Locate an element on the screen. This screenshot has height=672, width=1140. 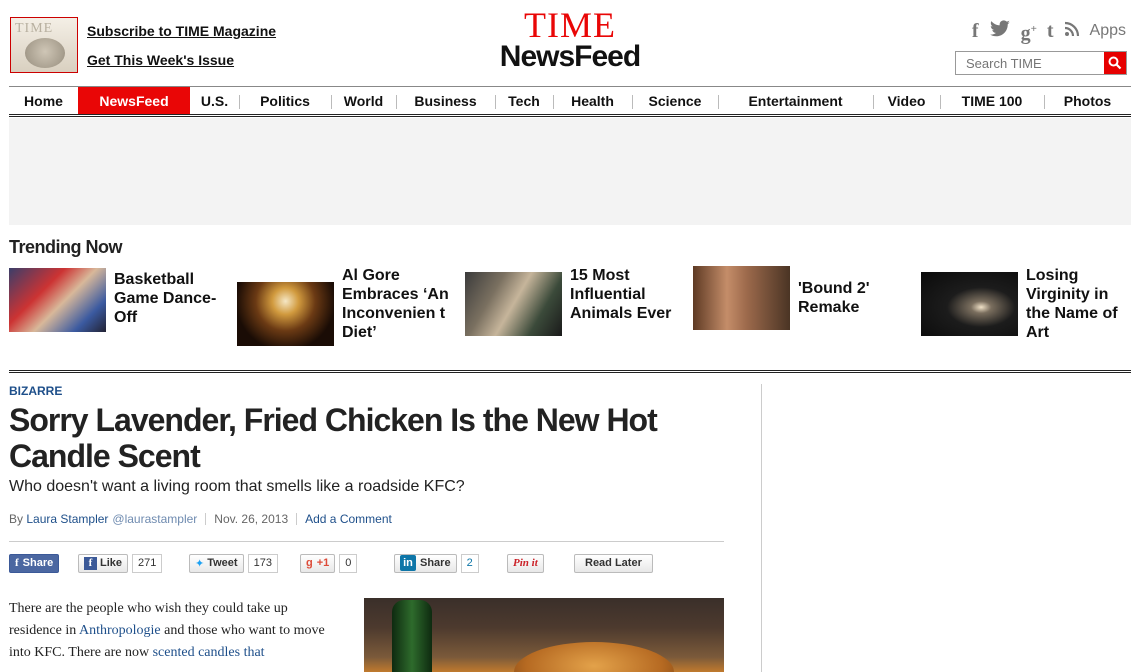
trending-item: 15 Most Influential Animals Ever is located at coordinates (575, 311).